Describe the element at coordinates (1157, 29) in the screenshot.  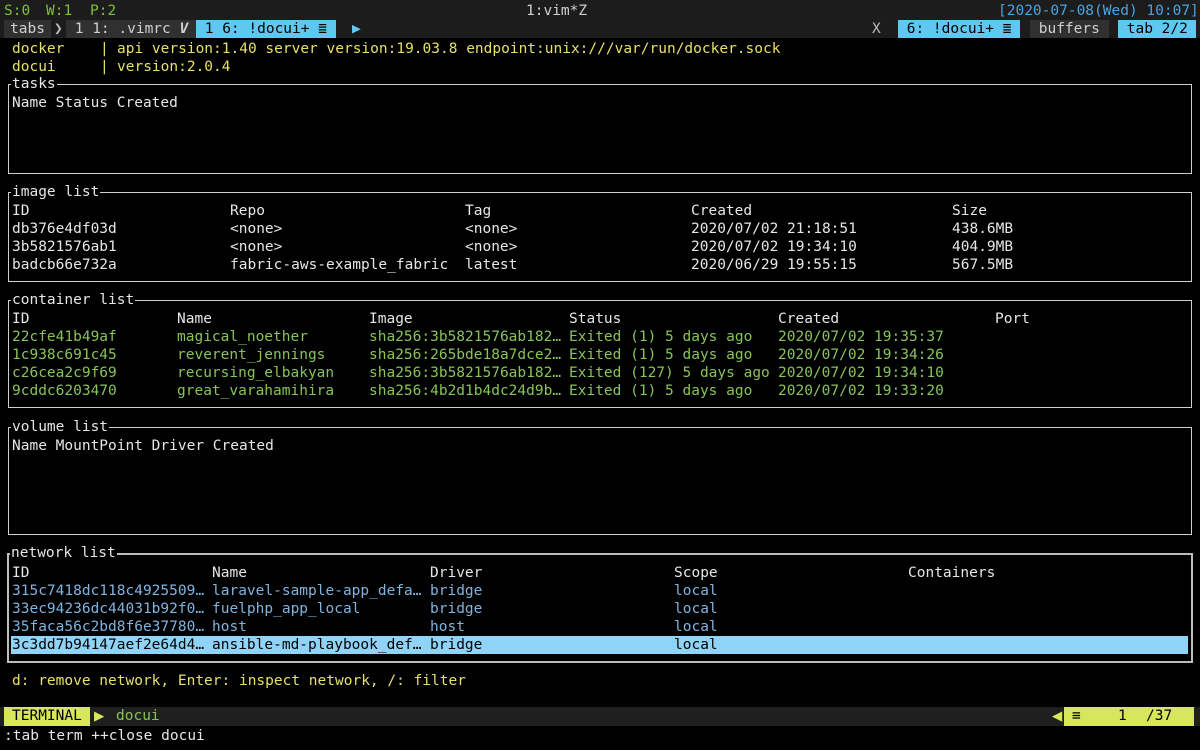
I see `tab-count: tab 2/2` at that location.